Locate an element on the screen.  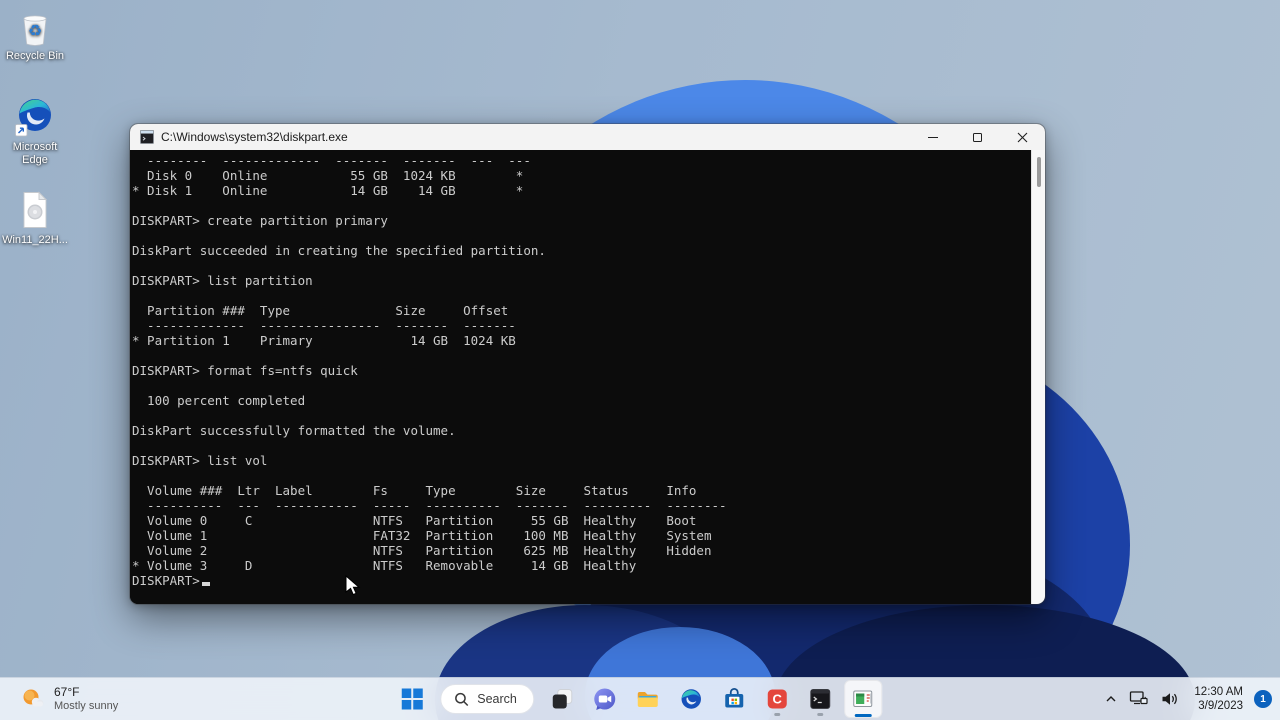
notification-badge: 1 is located at coordinates (1263, 699).